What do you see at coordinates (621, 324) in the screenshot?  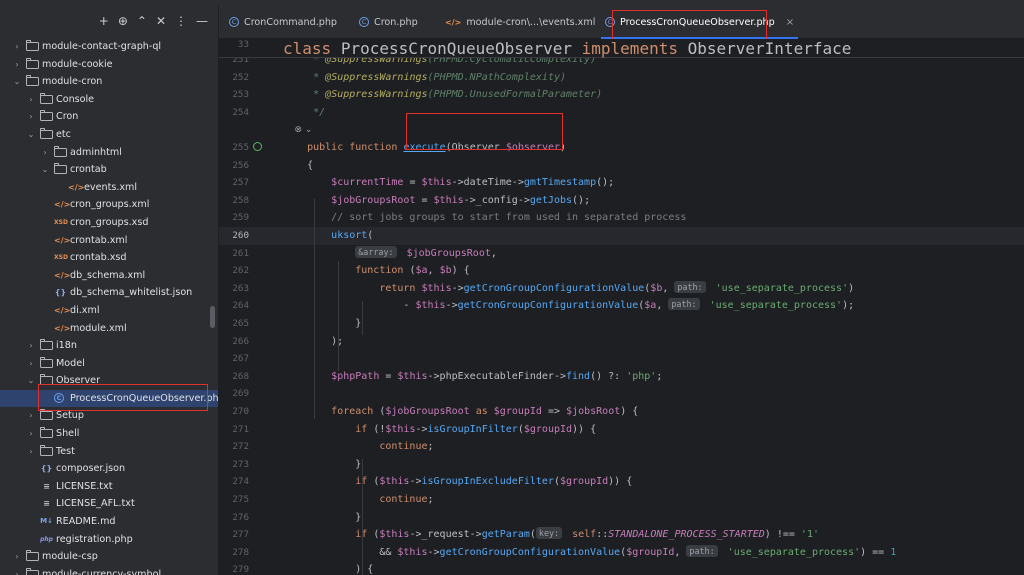 I see `code-line: 265 }` at bounding box center [621, 324].